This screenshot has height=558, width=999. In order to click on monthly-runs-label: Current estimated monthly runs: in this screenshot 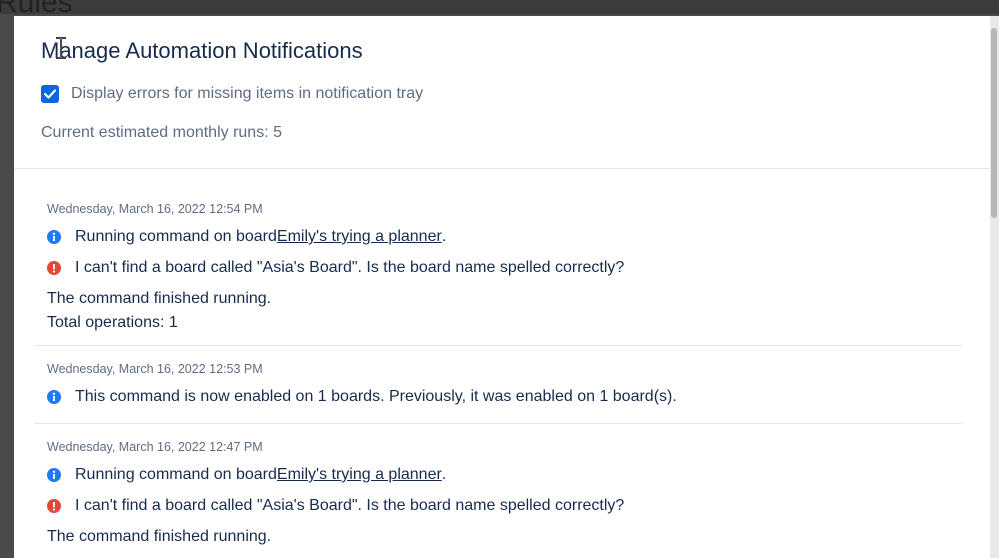, I will do `click(157, 132)`.